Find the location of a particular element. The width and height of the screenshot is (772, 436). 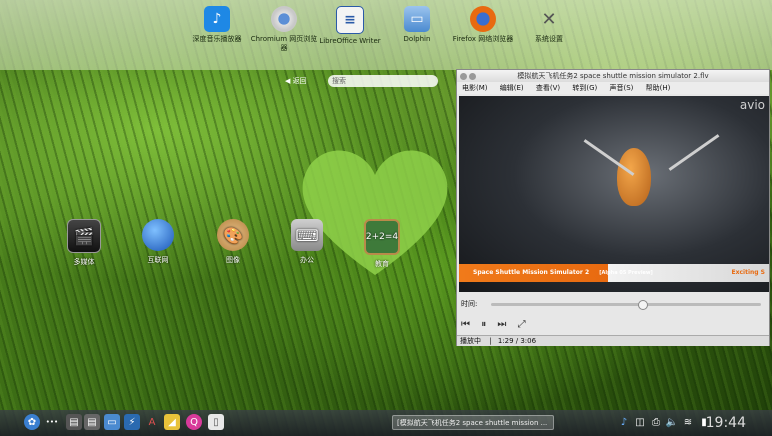

desktop-pager-2-icon: ▤ is located at coordinates (92, 422).